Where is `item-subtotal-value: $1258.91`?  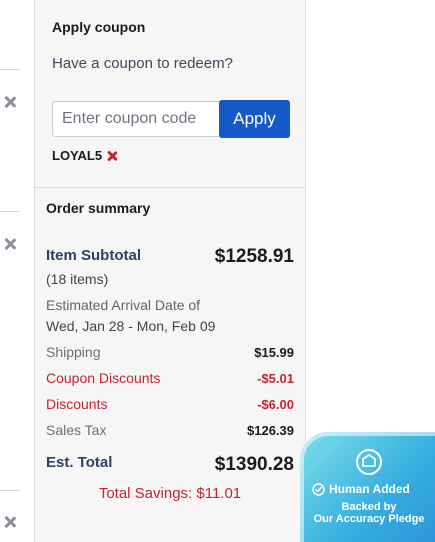 item-subtotal-value: $1258.91 is located at coordinates (254, 256).